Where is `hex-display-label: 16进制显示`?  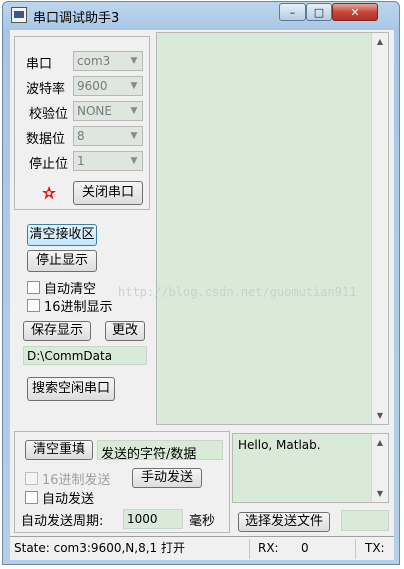 hex-display-label: 16进制显示 is located at coordinates (78, 307).